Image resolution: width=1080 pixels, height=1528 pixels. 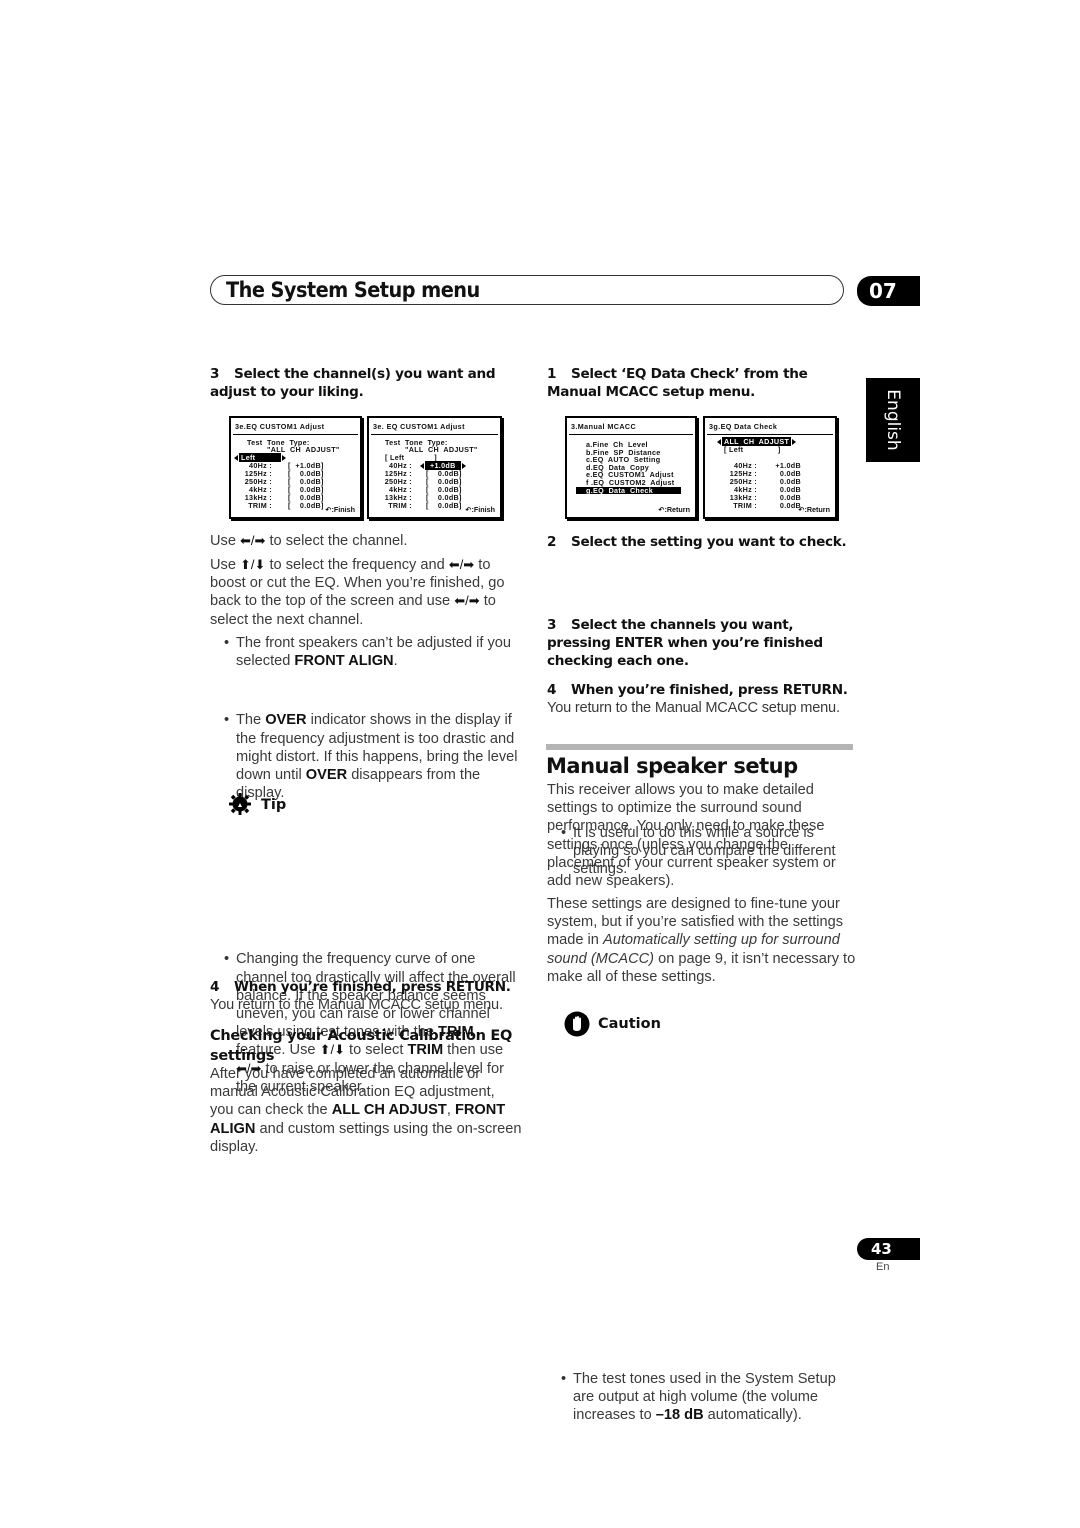 What do you see at coordinates (360, 987) in the screenshot?
I see `left-step-4: 4 When you’re finished, press RETURN.` at bounding box center [360, 987].